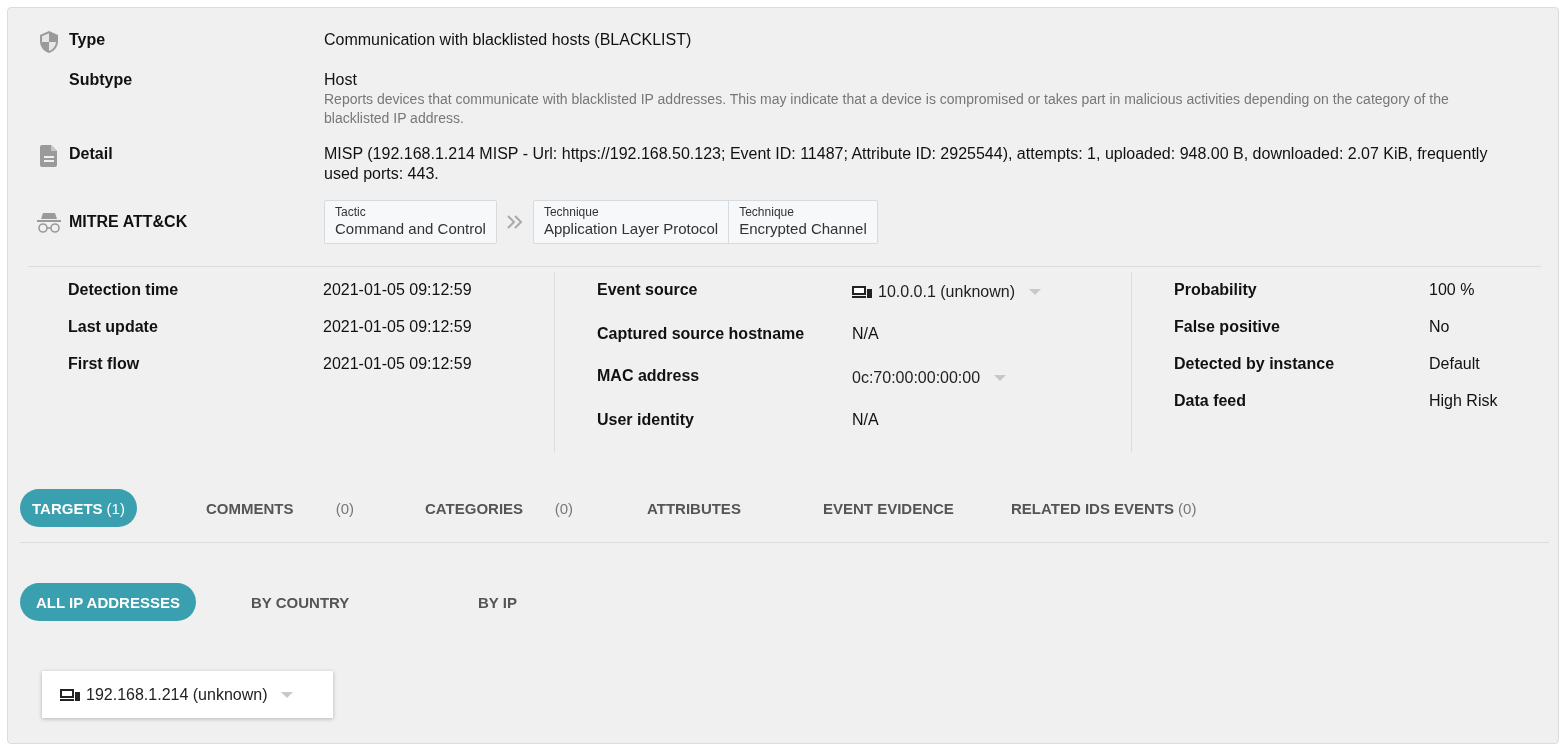  What do you see at coordinates (1227, 327) in the screenshot?
I see `field-label: False positive` at bounding box center [1227, 327].